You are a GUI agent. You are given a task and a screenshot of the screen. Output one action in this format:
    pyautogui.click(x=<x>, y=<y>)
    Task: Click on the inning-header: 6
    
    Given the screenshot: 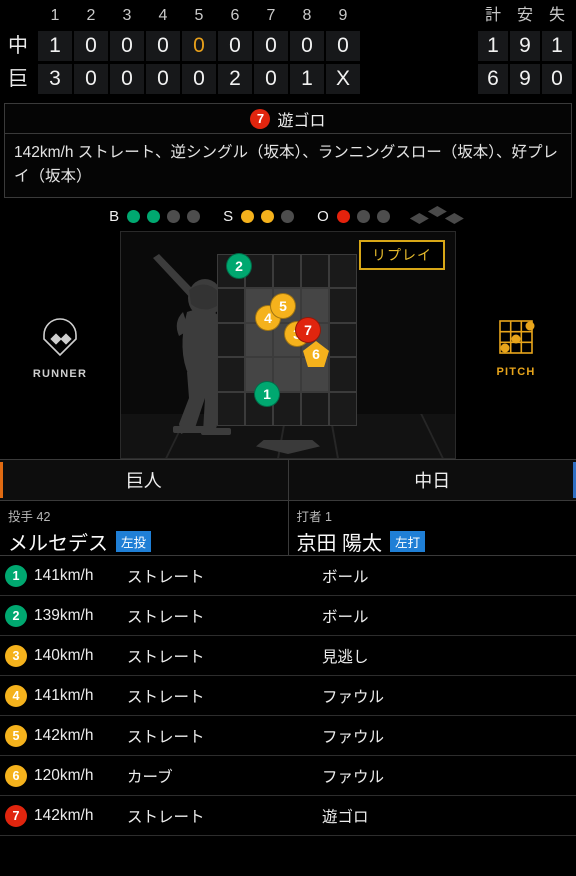 What is the action you would take?
    pyautogui.click(x=235, y=15)
    